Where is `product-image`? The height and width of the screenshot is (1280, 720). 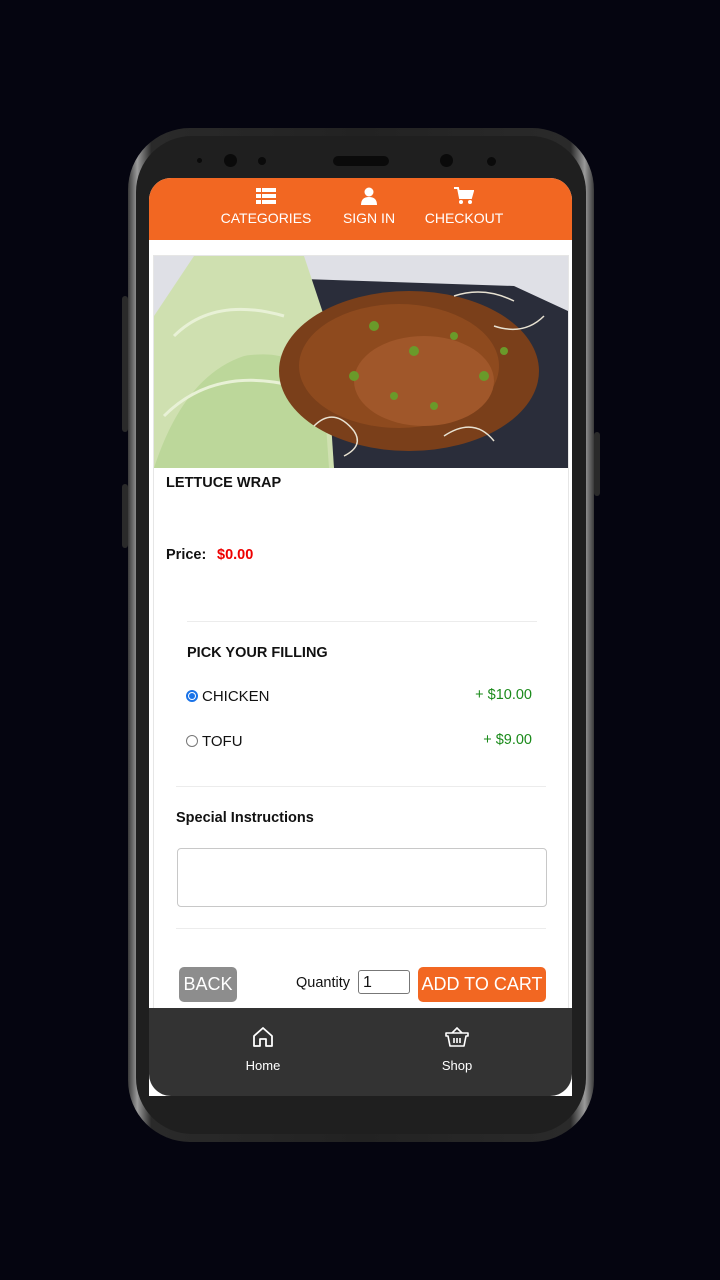 product-image is located at coordinates (361, 362).